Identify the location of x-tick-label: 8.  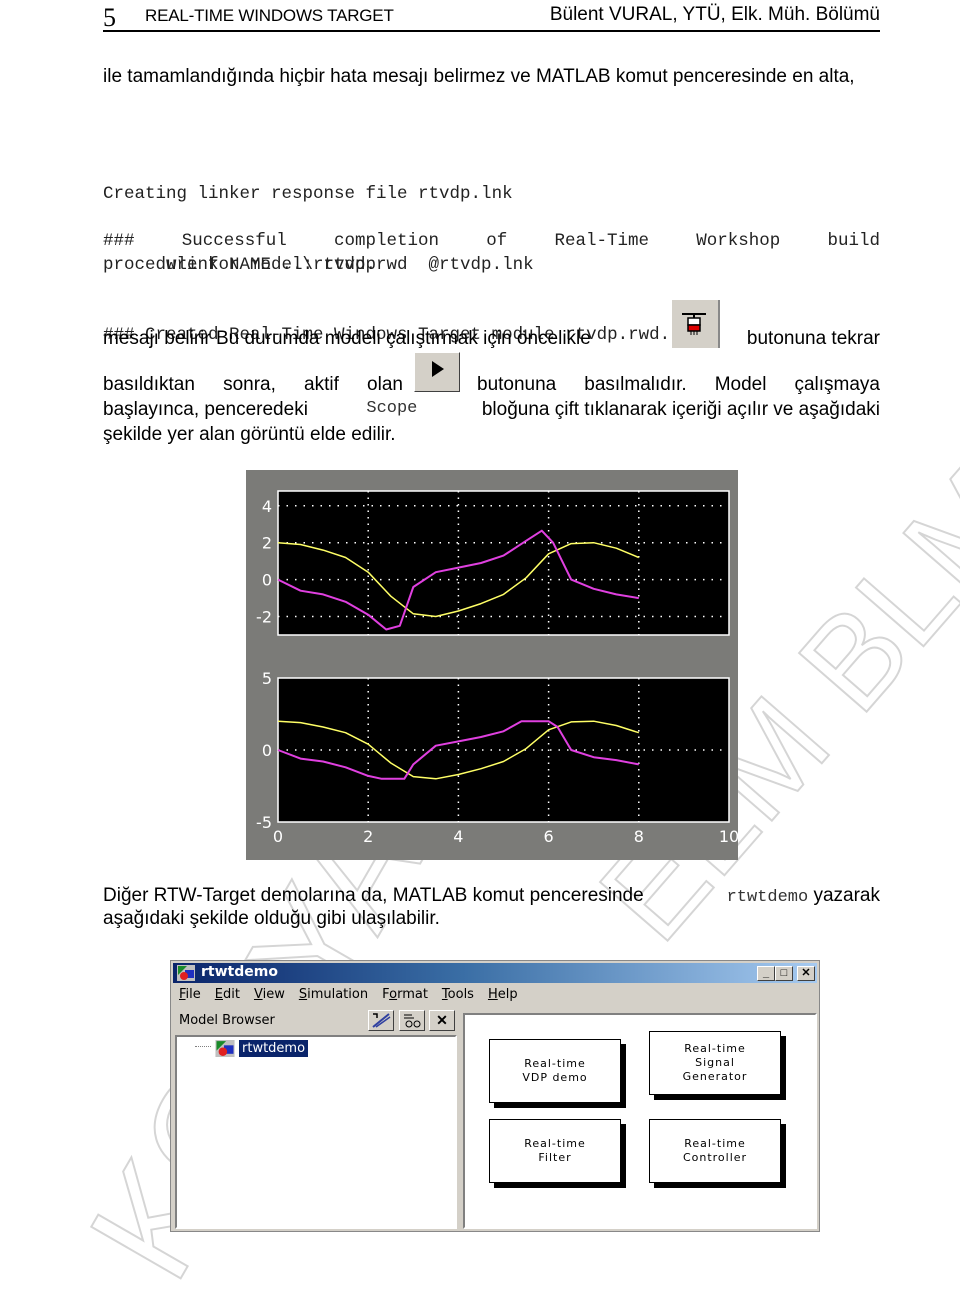
(639, 836).